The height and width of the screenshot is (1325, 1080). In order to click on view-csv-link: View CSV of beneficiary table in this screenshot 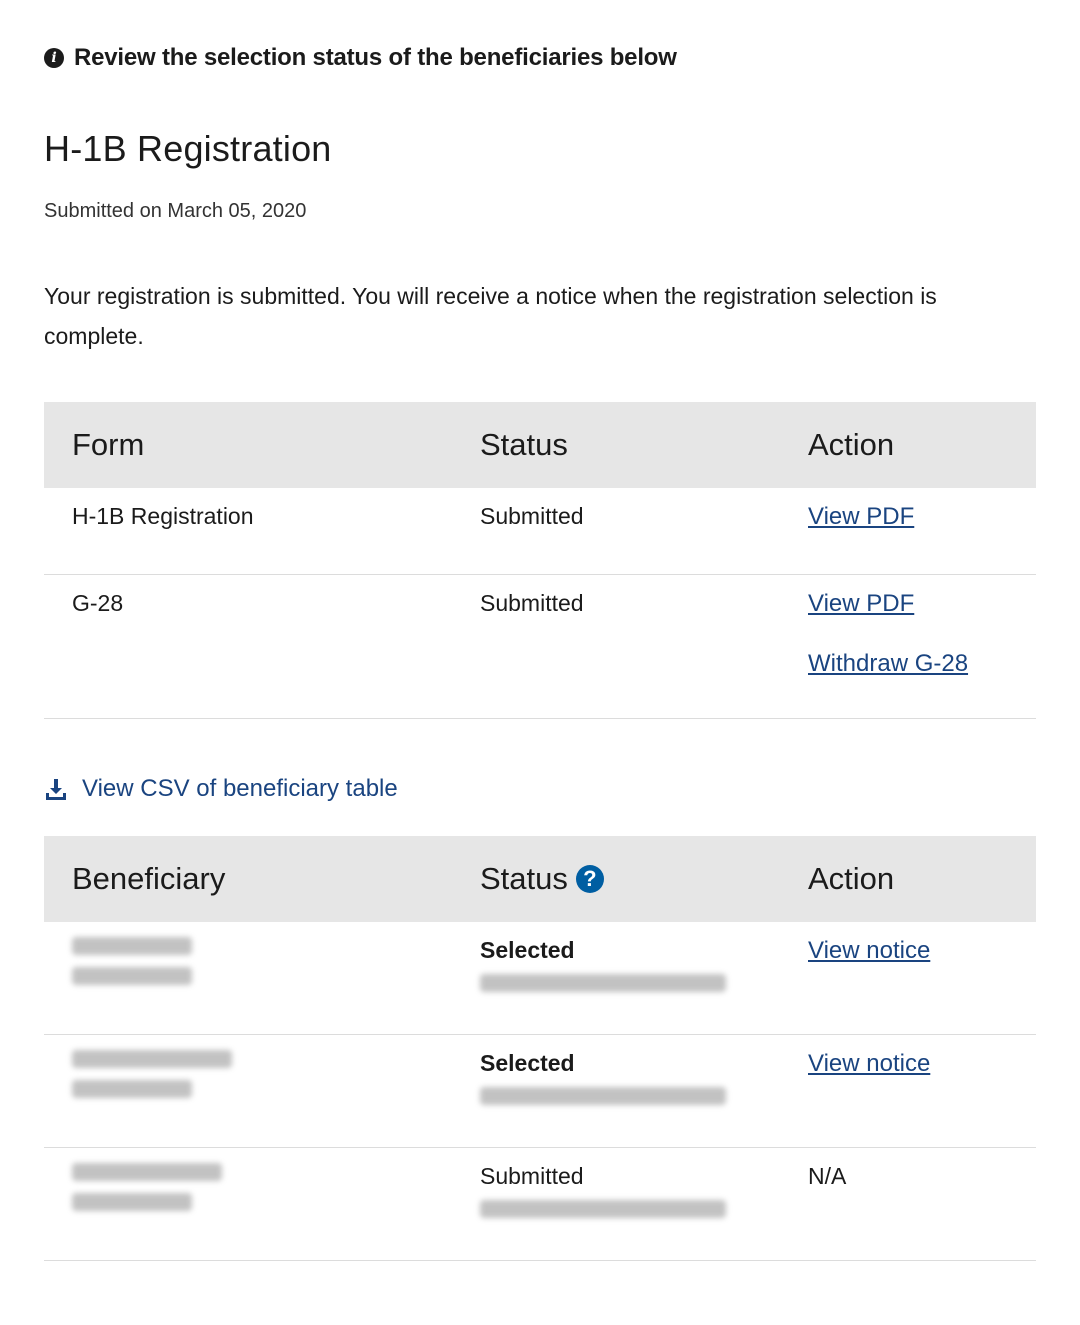, I will do `click(221, 789)`.